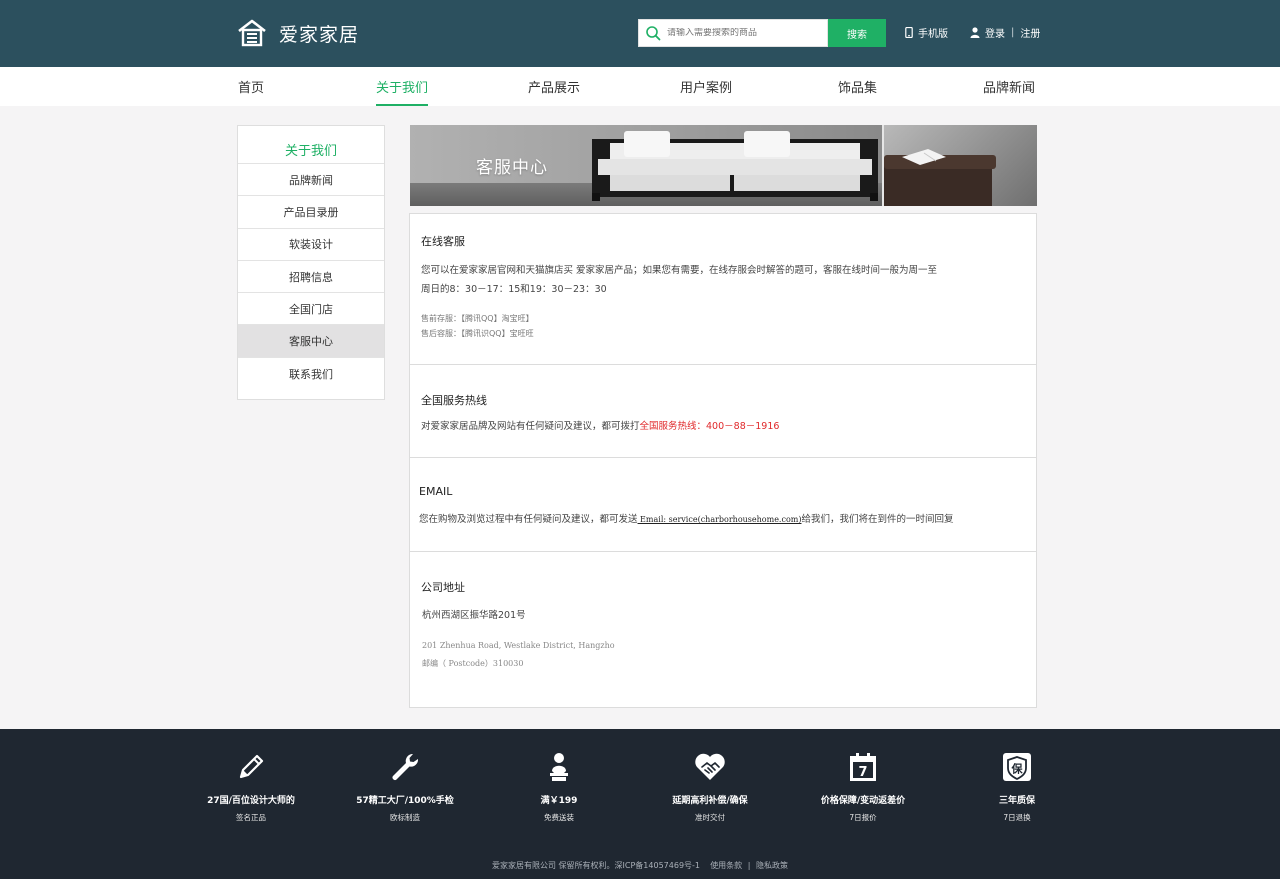 The height and width of the screenshot is (879, 1280). What do you see at coordinates (405, 787) in the screenshot?
I see `feature-factory: 57精工大厂/100%手检 欧标制造` at bounding box center [405, 787].